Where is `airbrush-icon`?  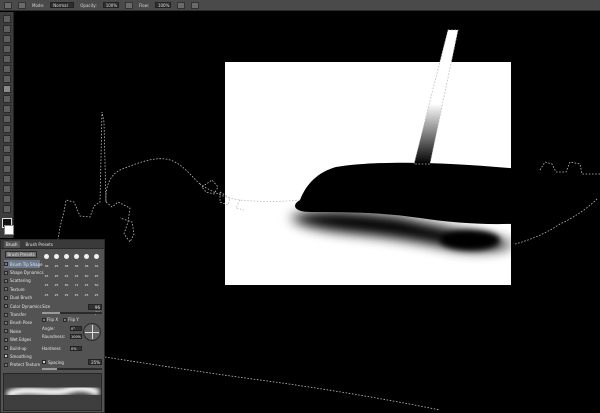 airbrush-icon is located at coordinates (180, 5).